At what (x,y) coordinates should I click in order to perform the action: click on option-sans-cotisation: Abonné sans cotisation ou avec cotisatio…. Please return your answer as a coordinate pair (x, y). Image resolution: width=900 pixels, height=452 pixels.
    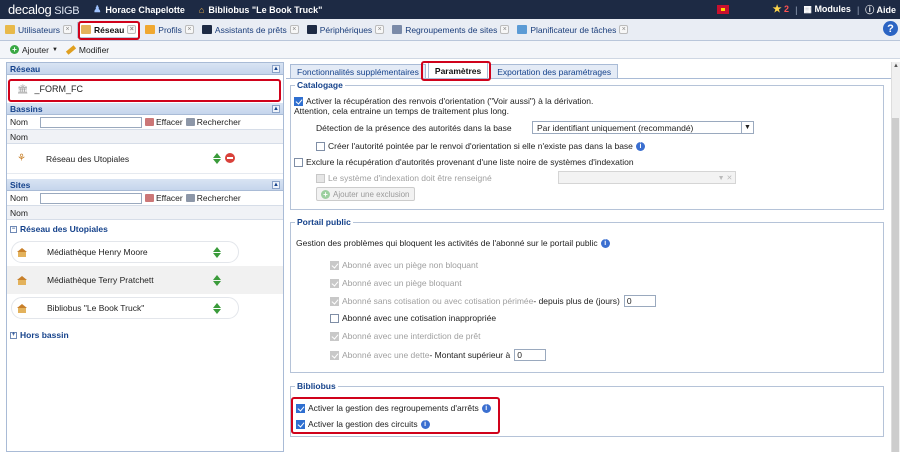
    Looking at the image, I should click on (493, 301).